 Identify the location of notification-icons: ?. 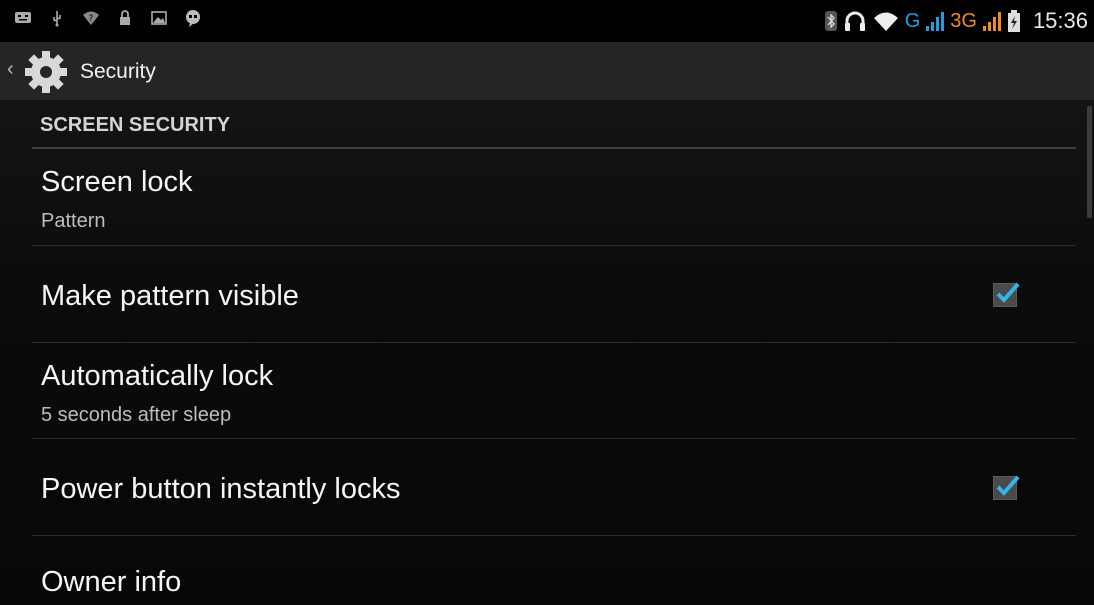
(108, 18).